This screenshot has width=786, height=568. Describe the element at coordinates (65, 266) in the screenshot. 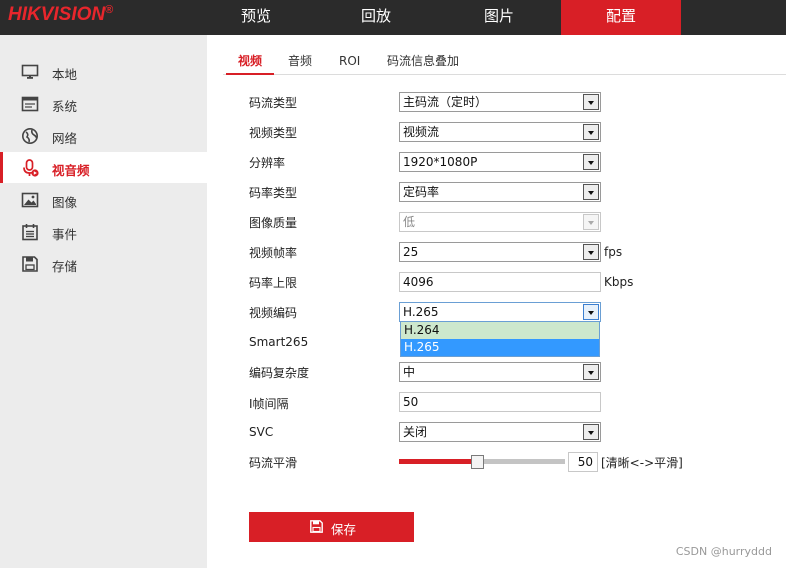

I see `sidebar-item-label: 存储` at that location.